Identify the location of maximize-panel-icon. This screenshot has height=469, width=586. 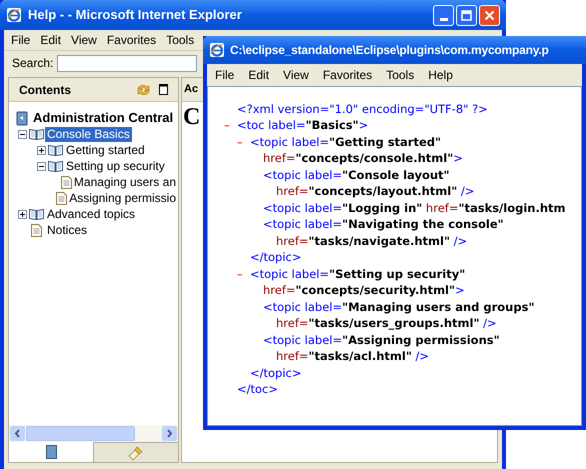
(163, 89).